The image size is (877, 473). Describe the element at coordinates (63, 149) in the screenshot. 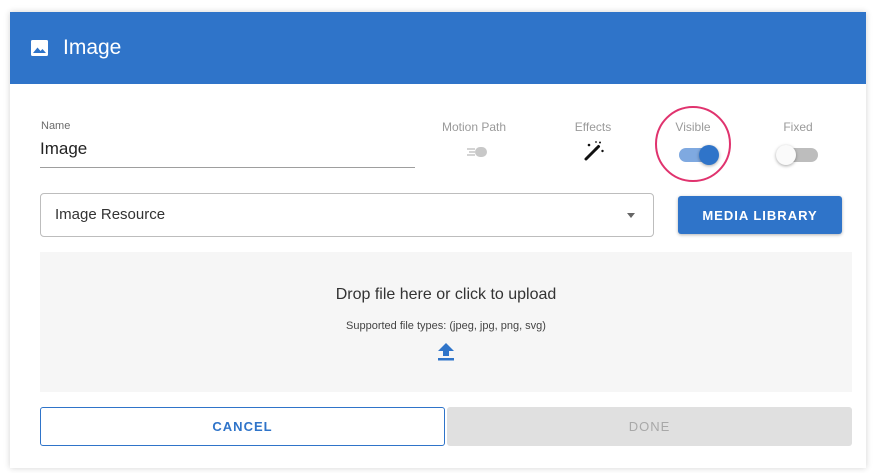

I see `name-field-value: Image` at that location.